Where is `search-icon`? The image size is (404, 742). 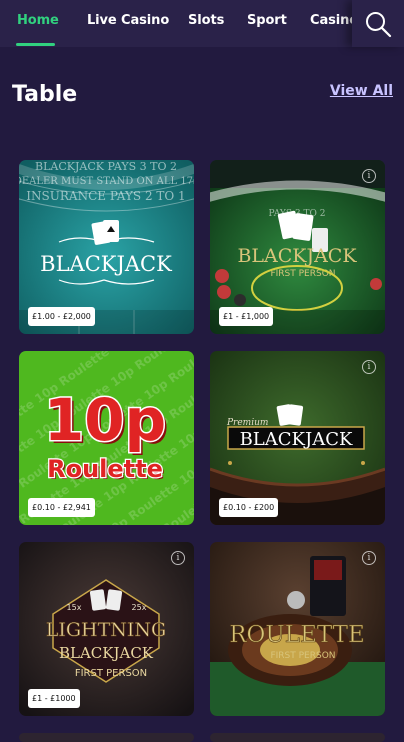 search-icon is located at coordinates (379, 24).